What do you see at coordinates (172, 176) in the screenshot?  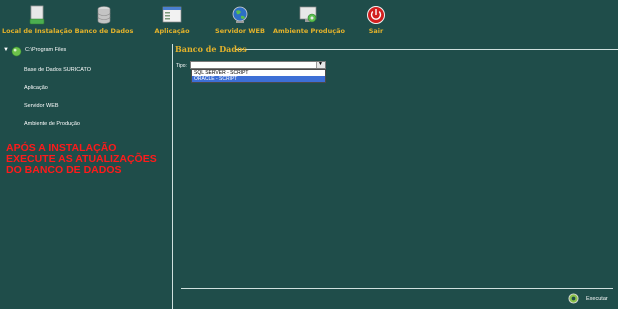 I see `vertical-divider` at bounding box center [172, 176].